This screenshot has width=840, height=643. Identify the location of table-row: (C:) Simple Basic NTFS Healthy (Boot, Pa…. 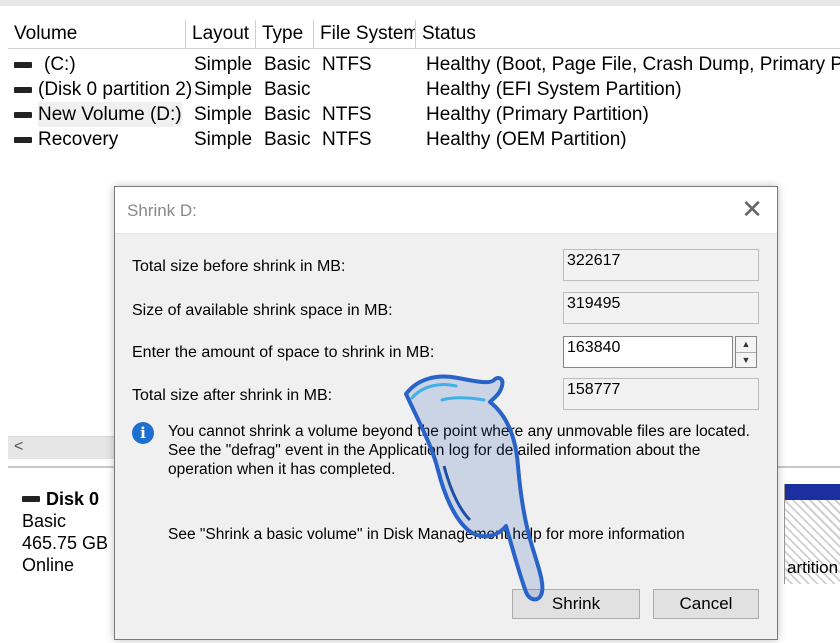
(427, 64).